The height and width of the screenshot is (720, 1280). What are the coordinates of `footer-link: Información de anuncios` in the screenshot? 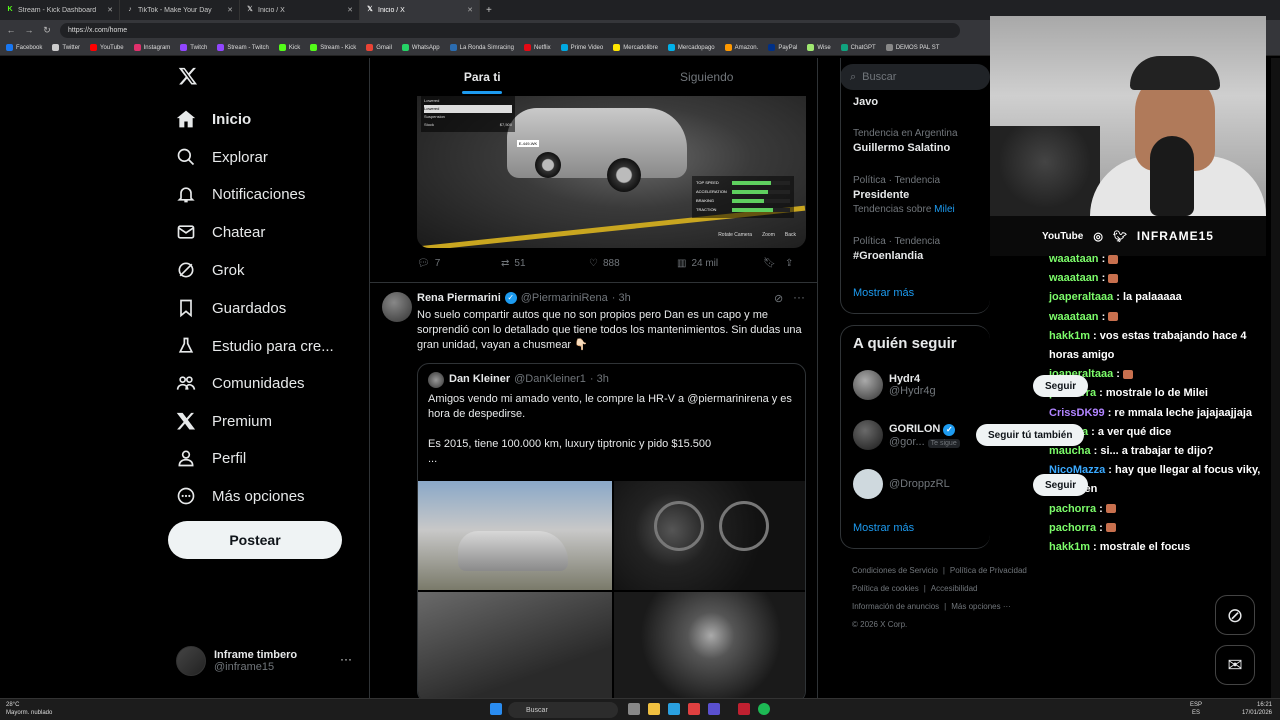 It's located at (895, 606).